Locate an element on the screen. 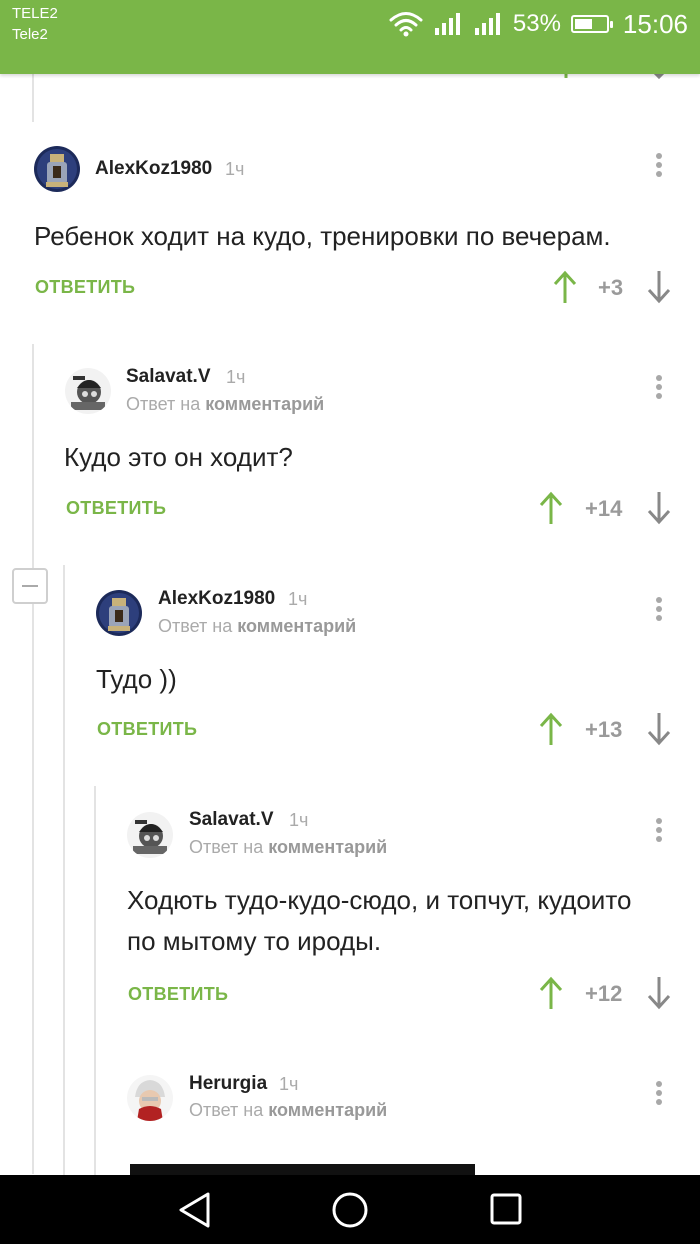 This screenshot has width=700, height=1244. square-recents-icon is located at coordinates (506, 1209).